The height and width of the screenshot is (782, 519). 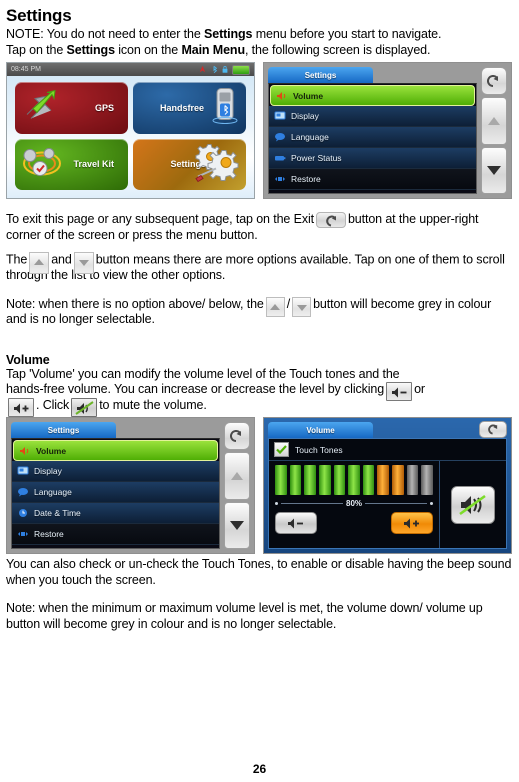 I want to click on gps-arrow-icon, so click(x=41, y=107).